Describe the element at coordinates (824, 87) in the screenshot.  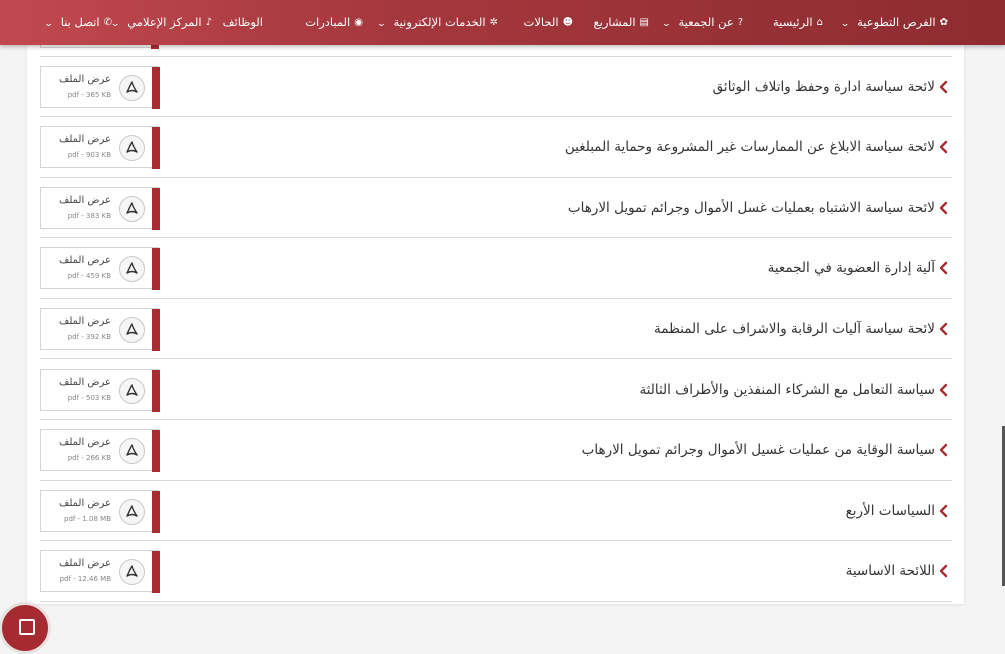
I see `document-title: لائحة سياسة ادارة وحفظ واتلاف الوثائق` at that location.